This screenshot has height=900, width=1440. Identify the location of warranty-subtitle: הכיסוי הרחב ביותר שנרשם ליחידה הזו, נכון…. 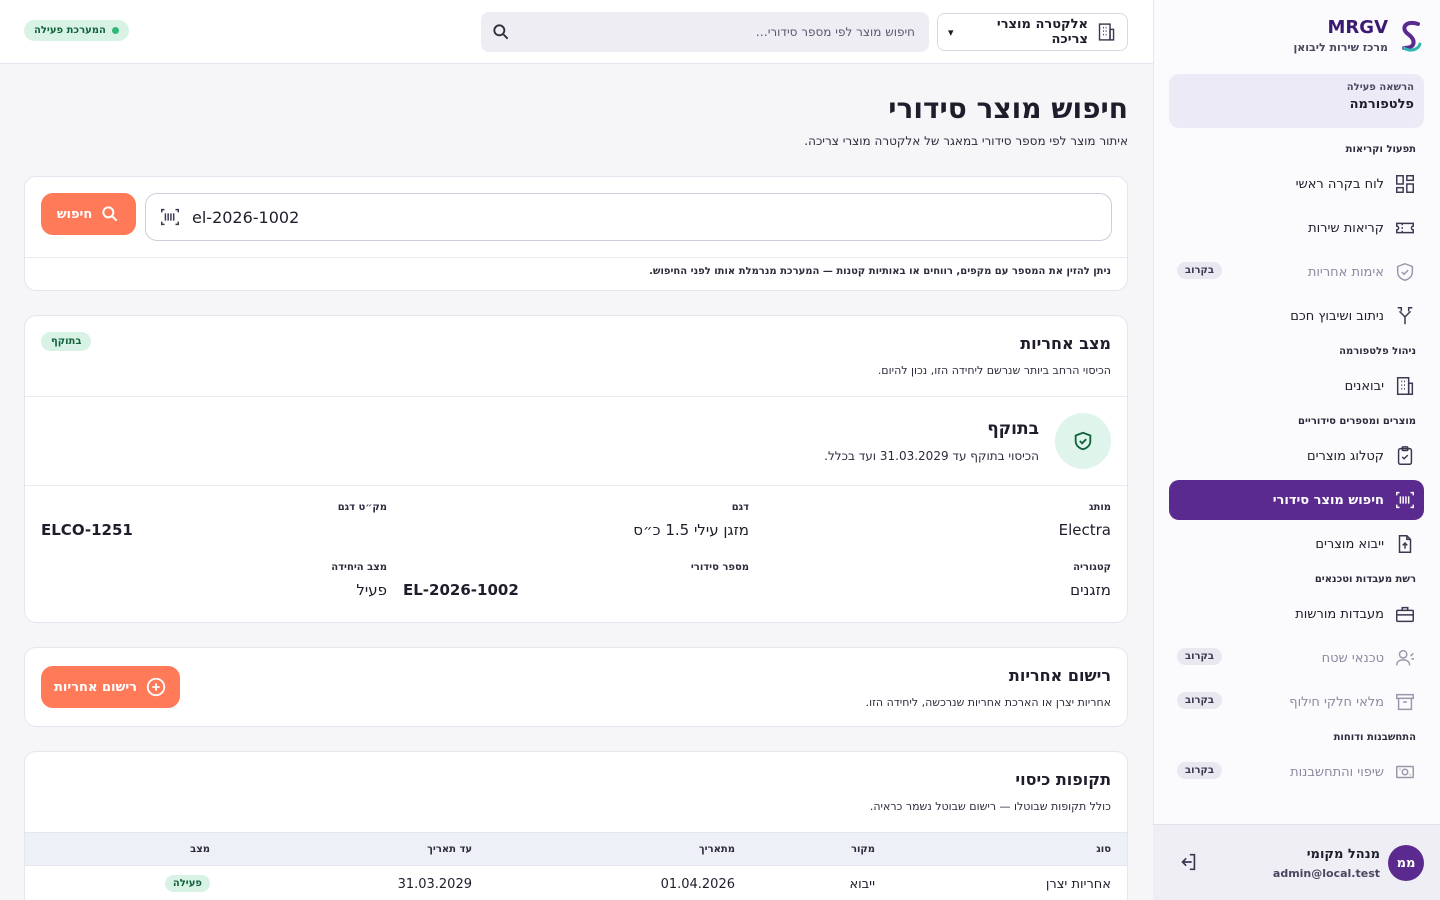
(994, 370).